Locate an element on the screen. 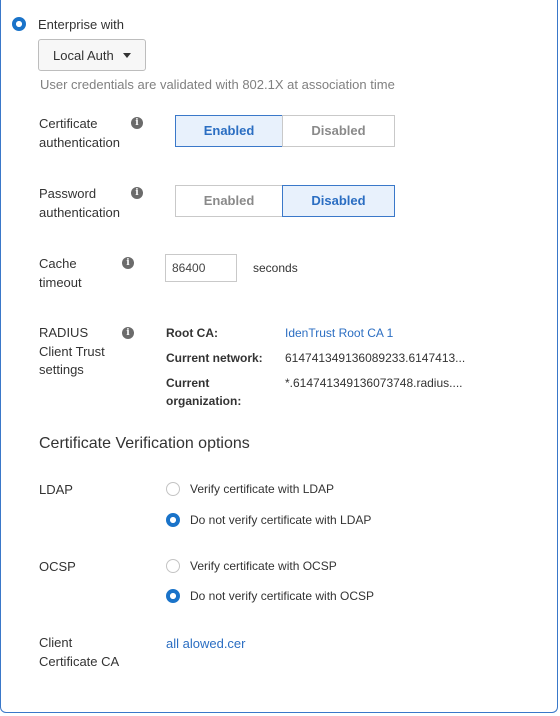 Image resolution: width=560 pixels, height=716 pixels. cache-timeout-input: 86400 is located at coordinates (201, 268).